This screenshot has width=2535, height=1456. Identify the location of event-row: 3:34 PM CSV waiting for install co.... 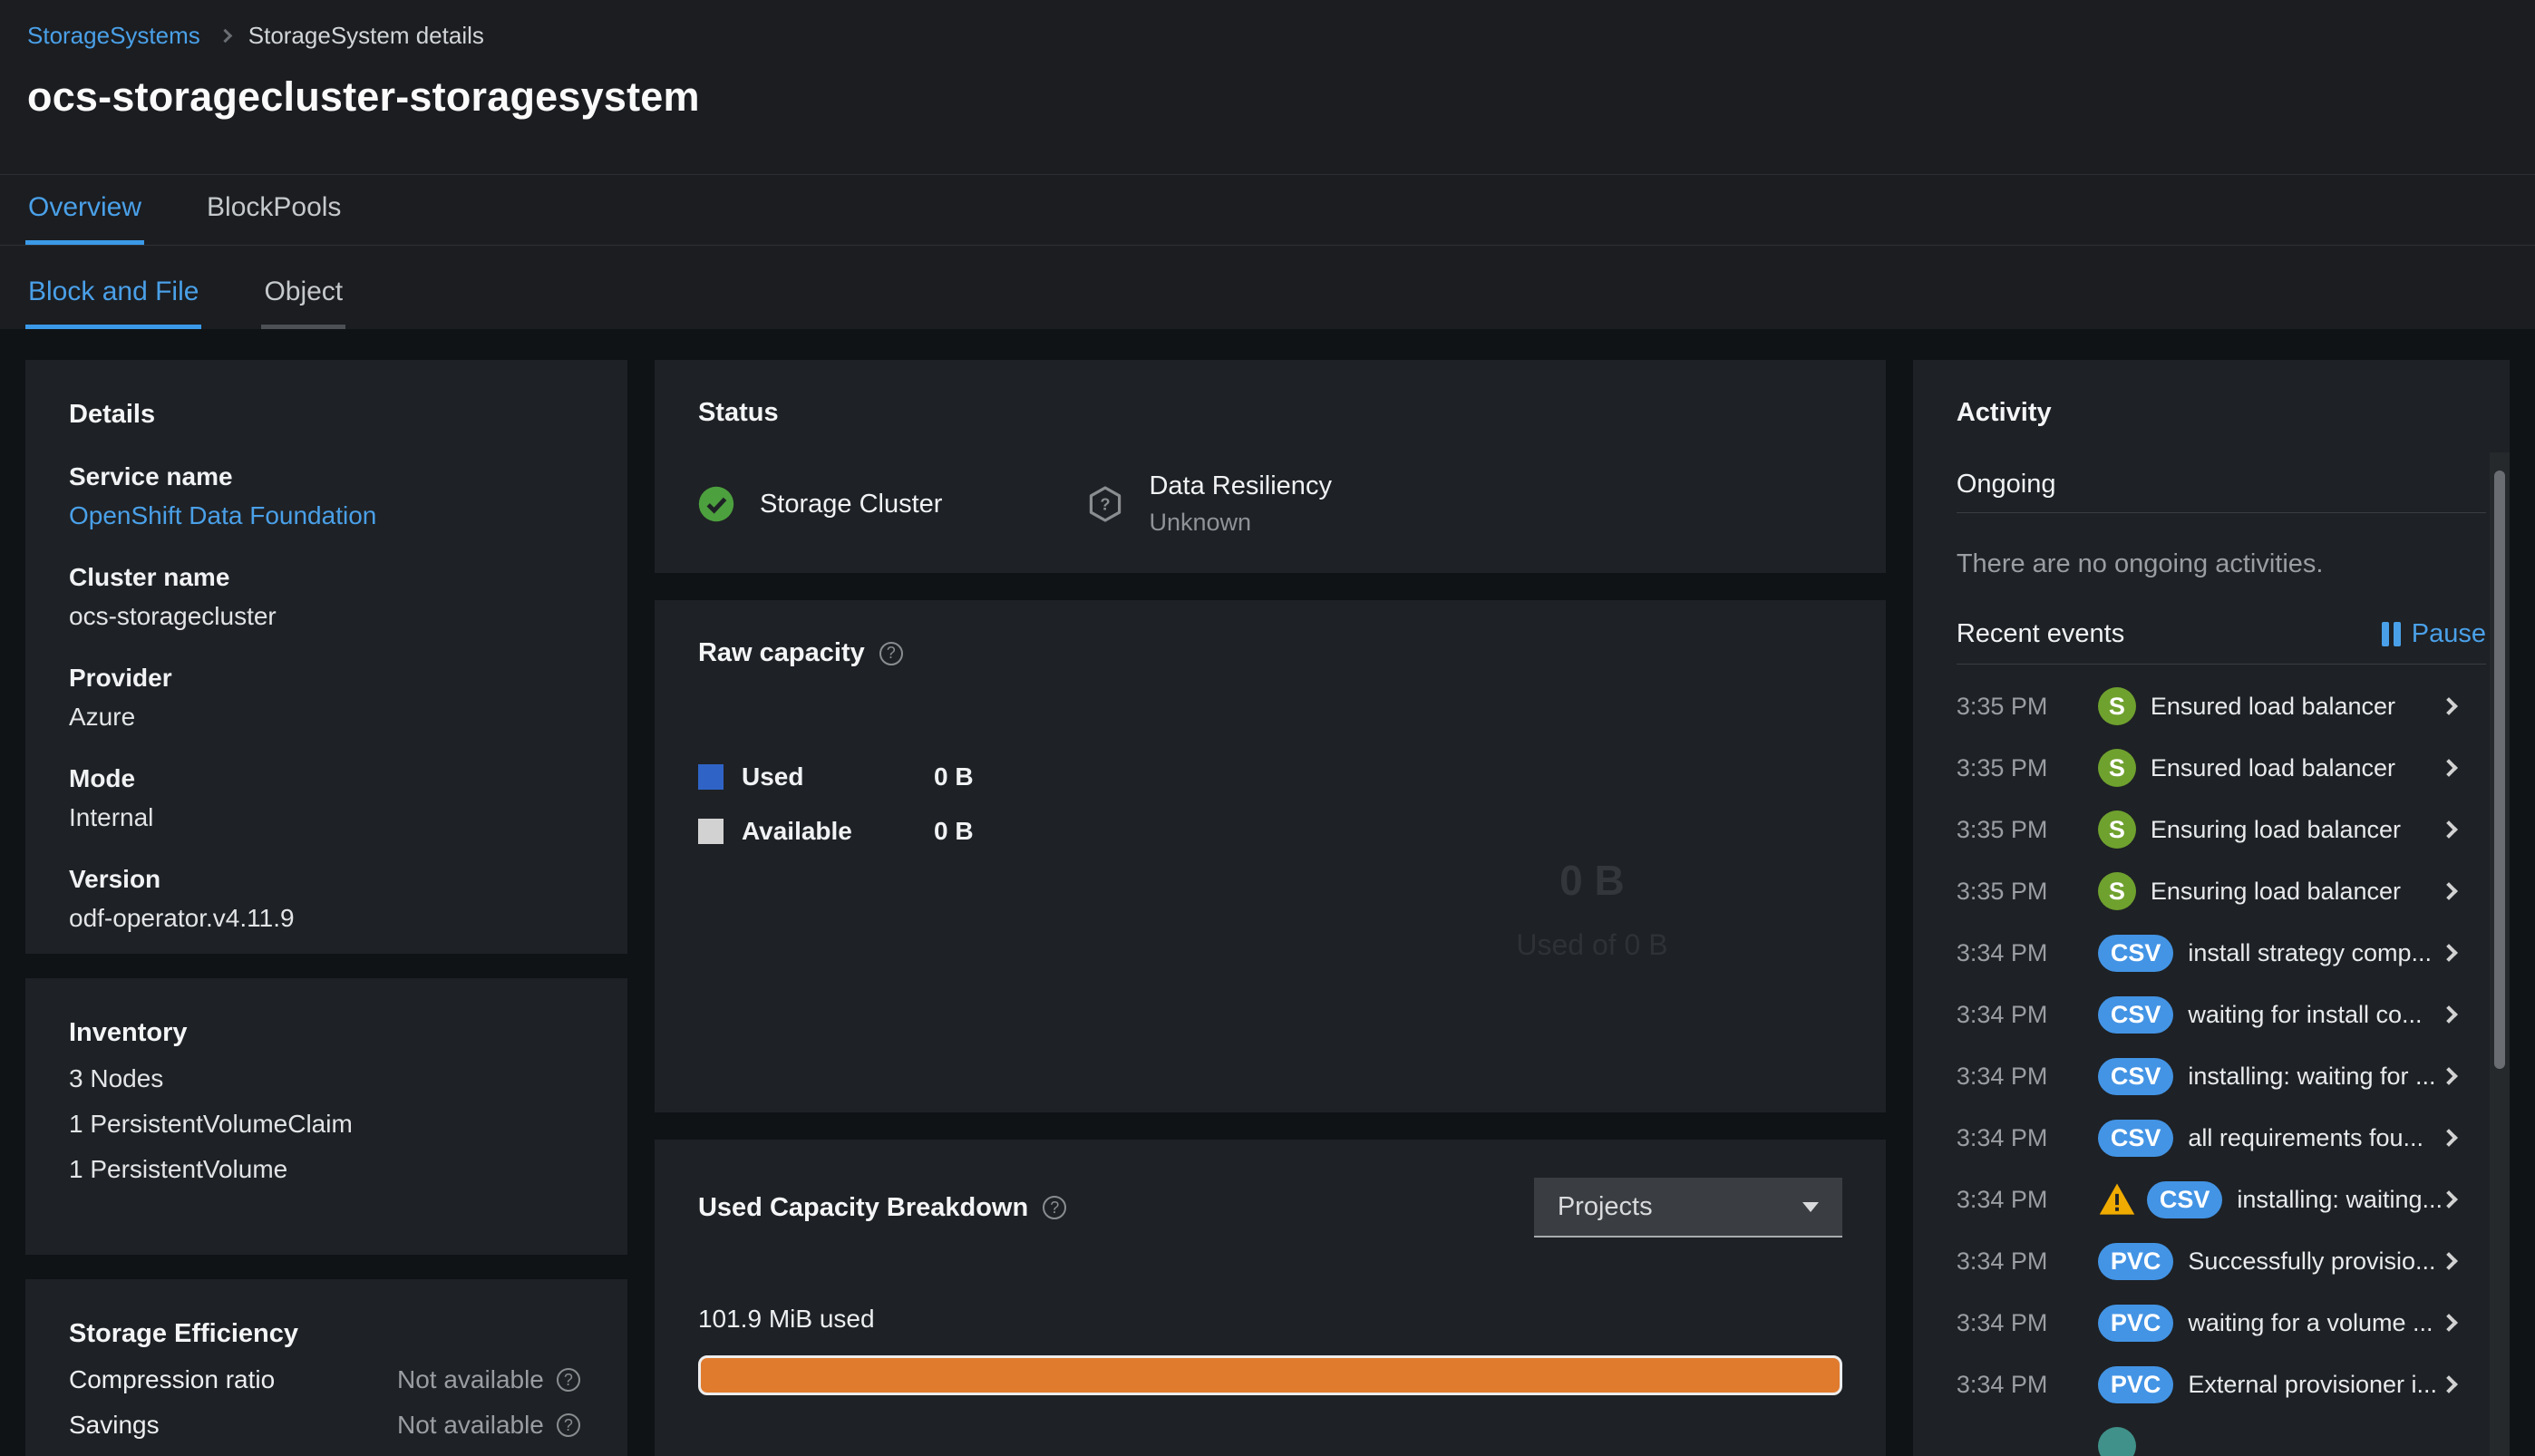
(2221, 1014).